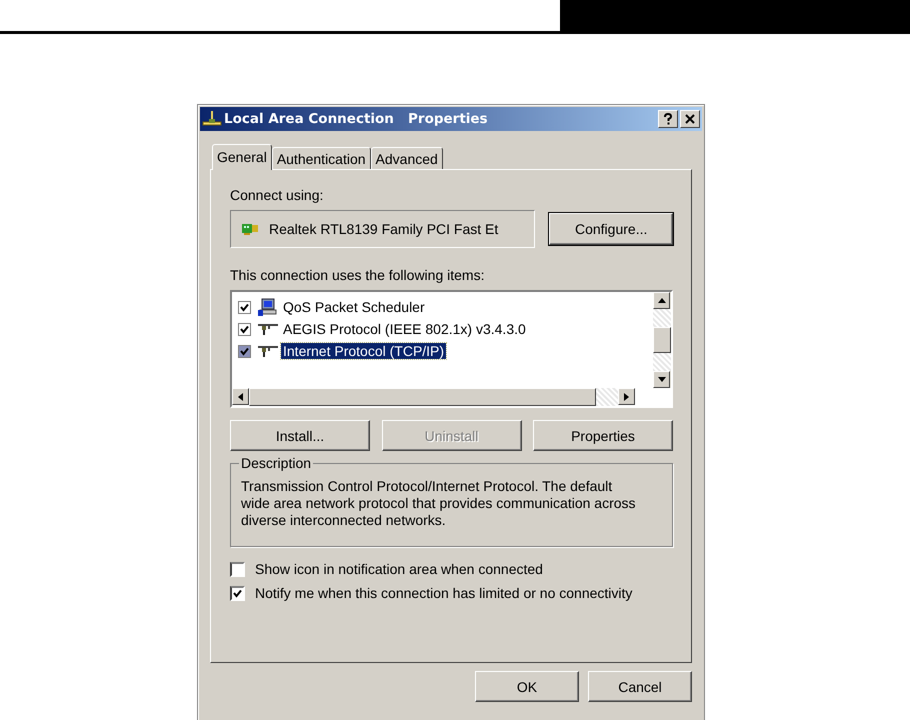  What do you see at coordinates (212, 119) in the screenshot?
I see `network-icon` at bounding box center [212, 119].